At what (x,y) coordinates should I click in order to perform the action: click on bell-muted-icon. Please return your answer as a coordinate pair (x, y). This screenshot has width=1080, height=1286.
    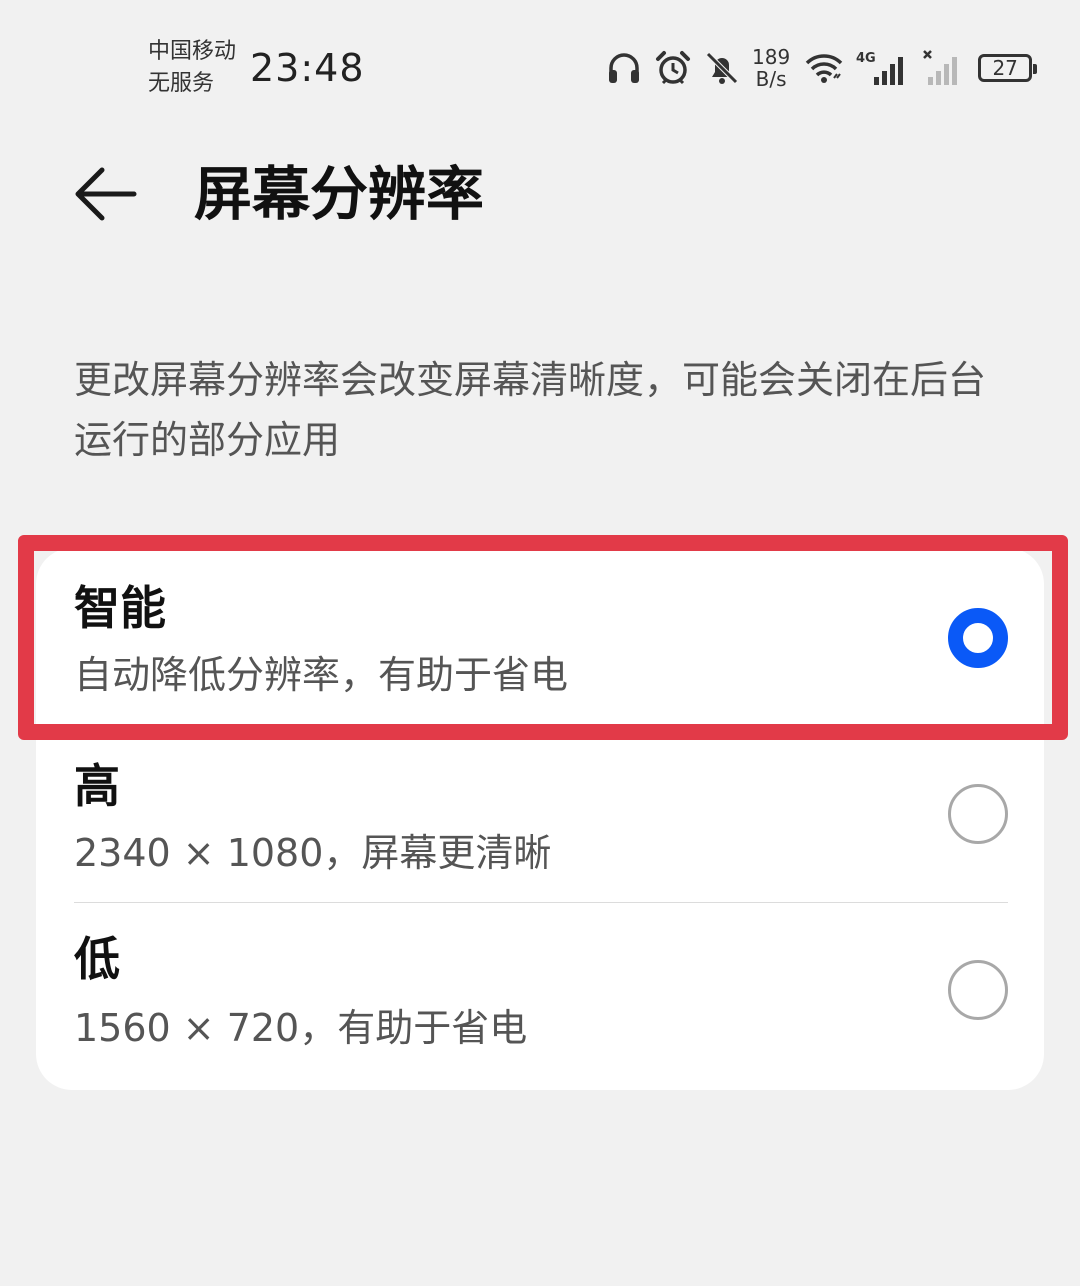
    Looking at the image, I should click on (722, 68).